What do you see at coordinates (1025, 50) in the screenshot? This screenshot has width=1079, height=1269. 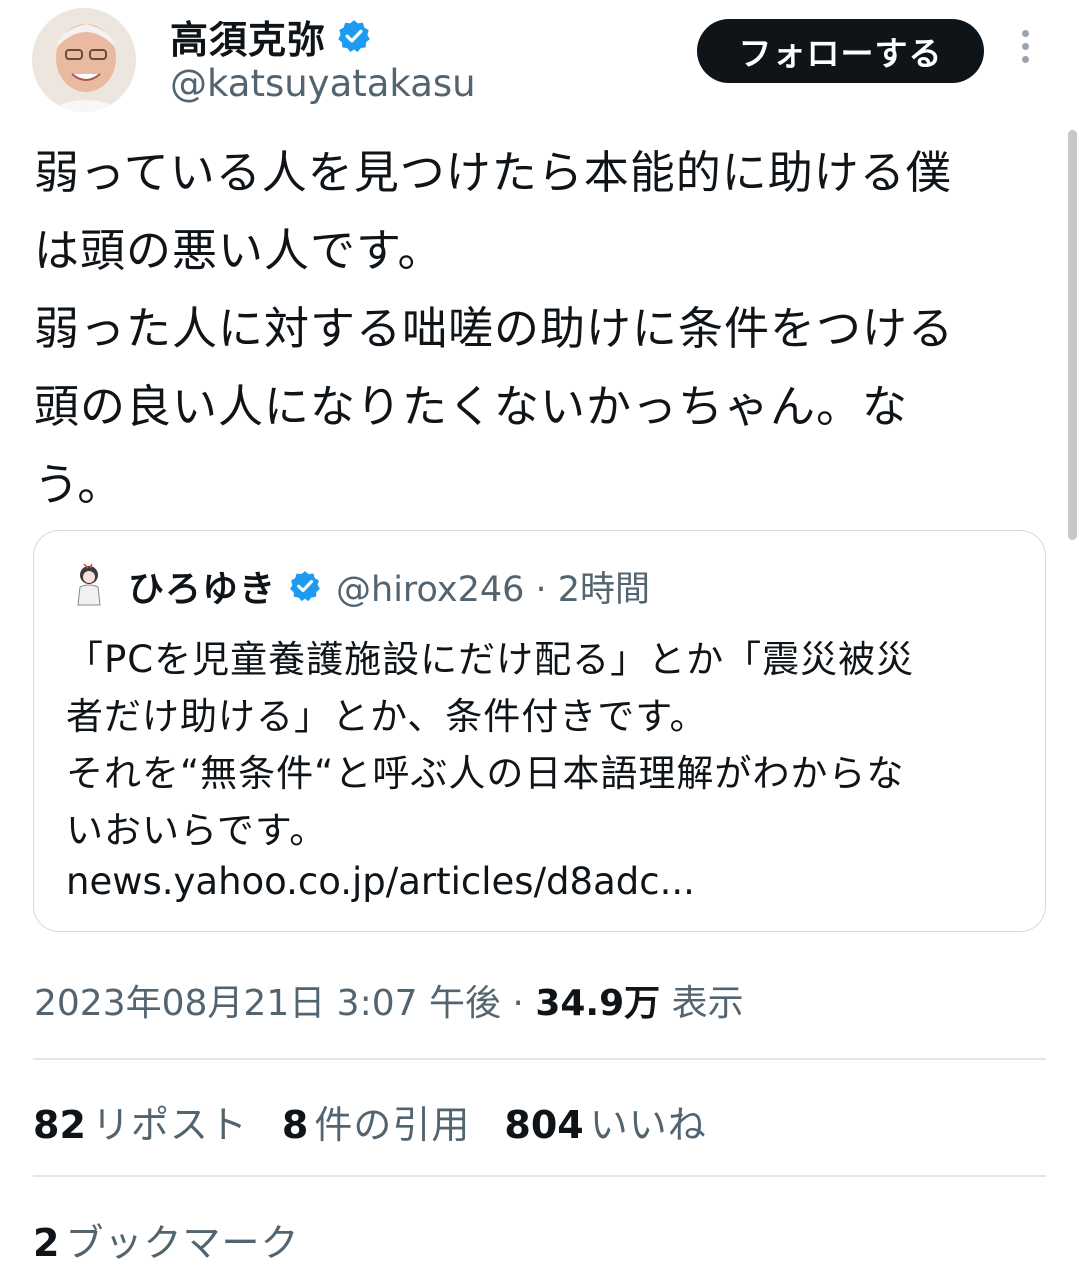 I see `more-options-icon` at bounding box center [1025, 50].